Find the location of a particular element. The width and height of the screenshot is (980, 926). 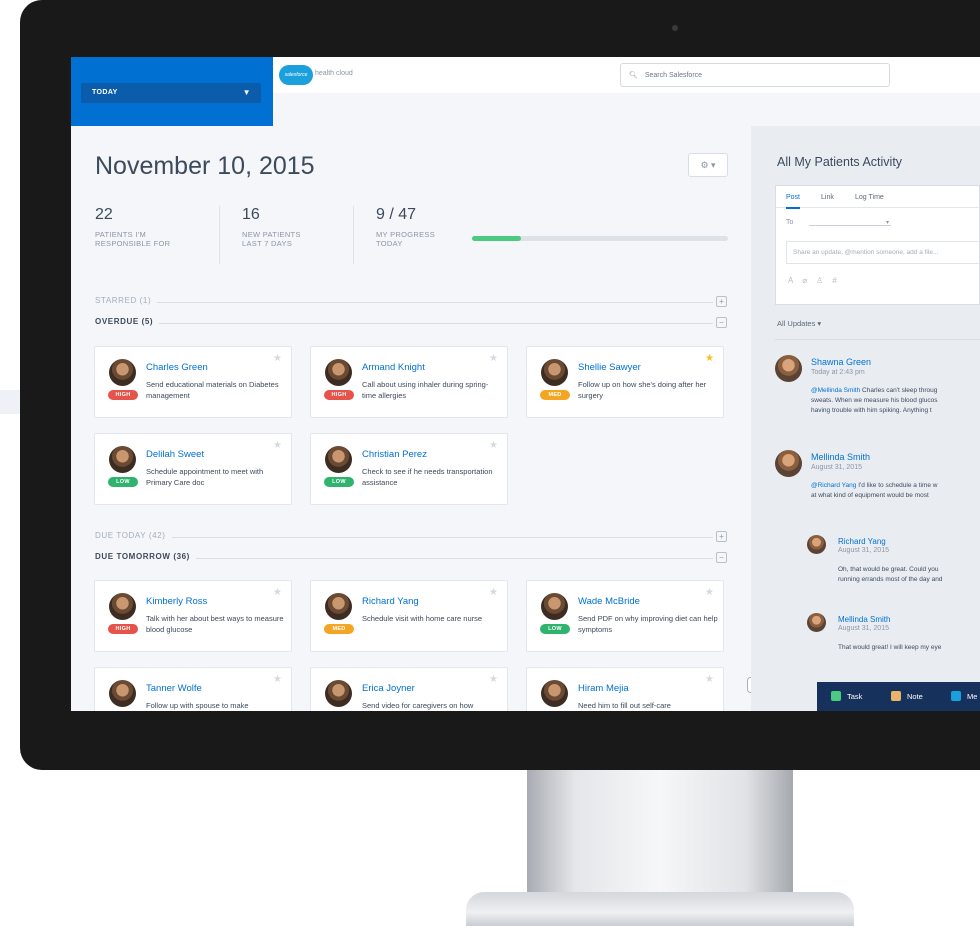

feed-author: Mellinda Smith is located at coordinates (840, 457).